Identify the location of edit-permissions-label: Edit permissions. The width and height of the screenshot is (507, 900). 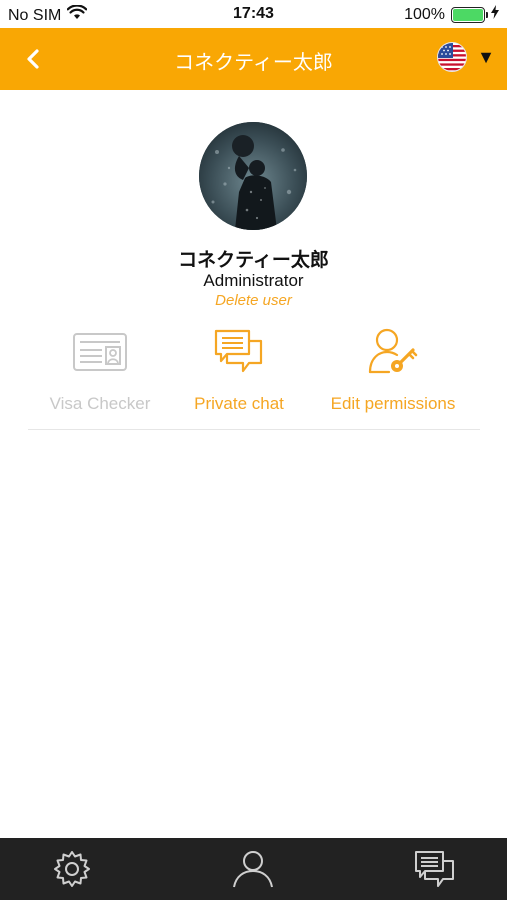
(393, 403).